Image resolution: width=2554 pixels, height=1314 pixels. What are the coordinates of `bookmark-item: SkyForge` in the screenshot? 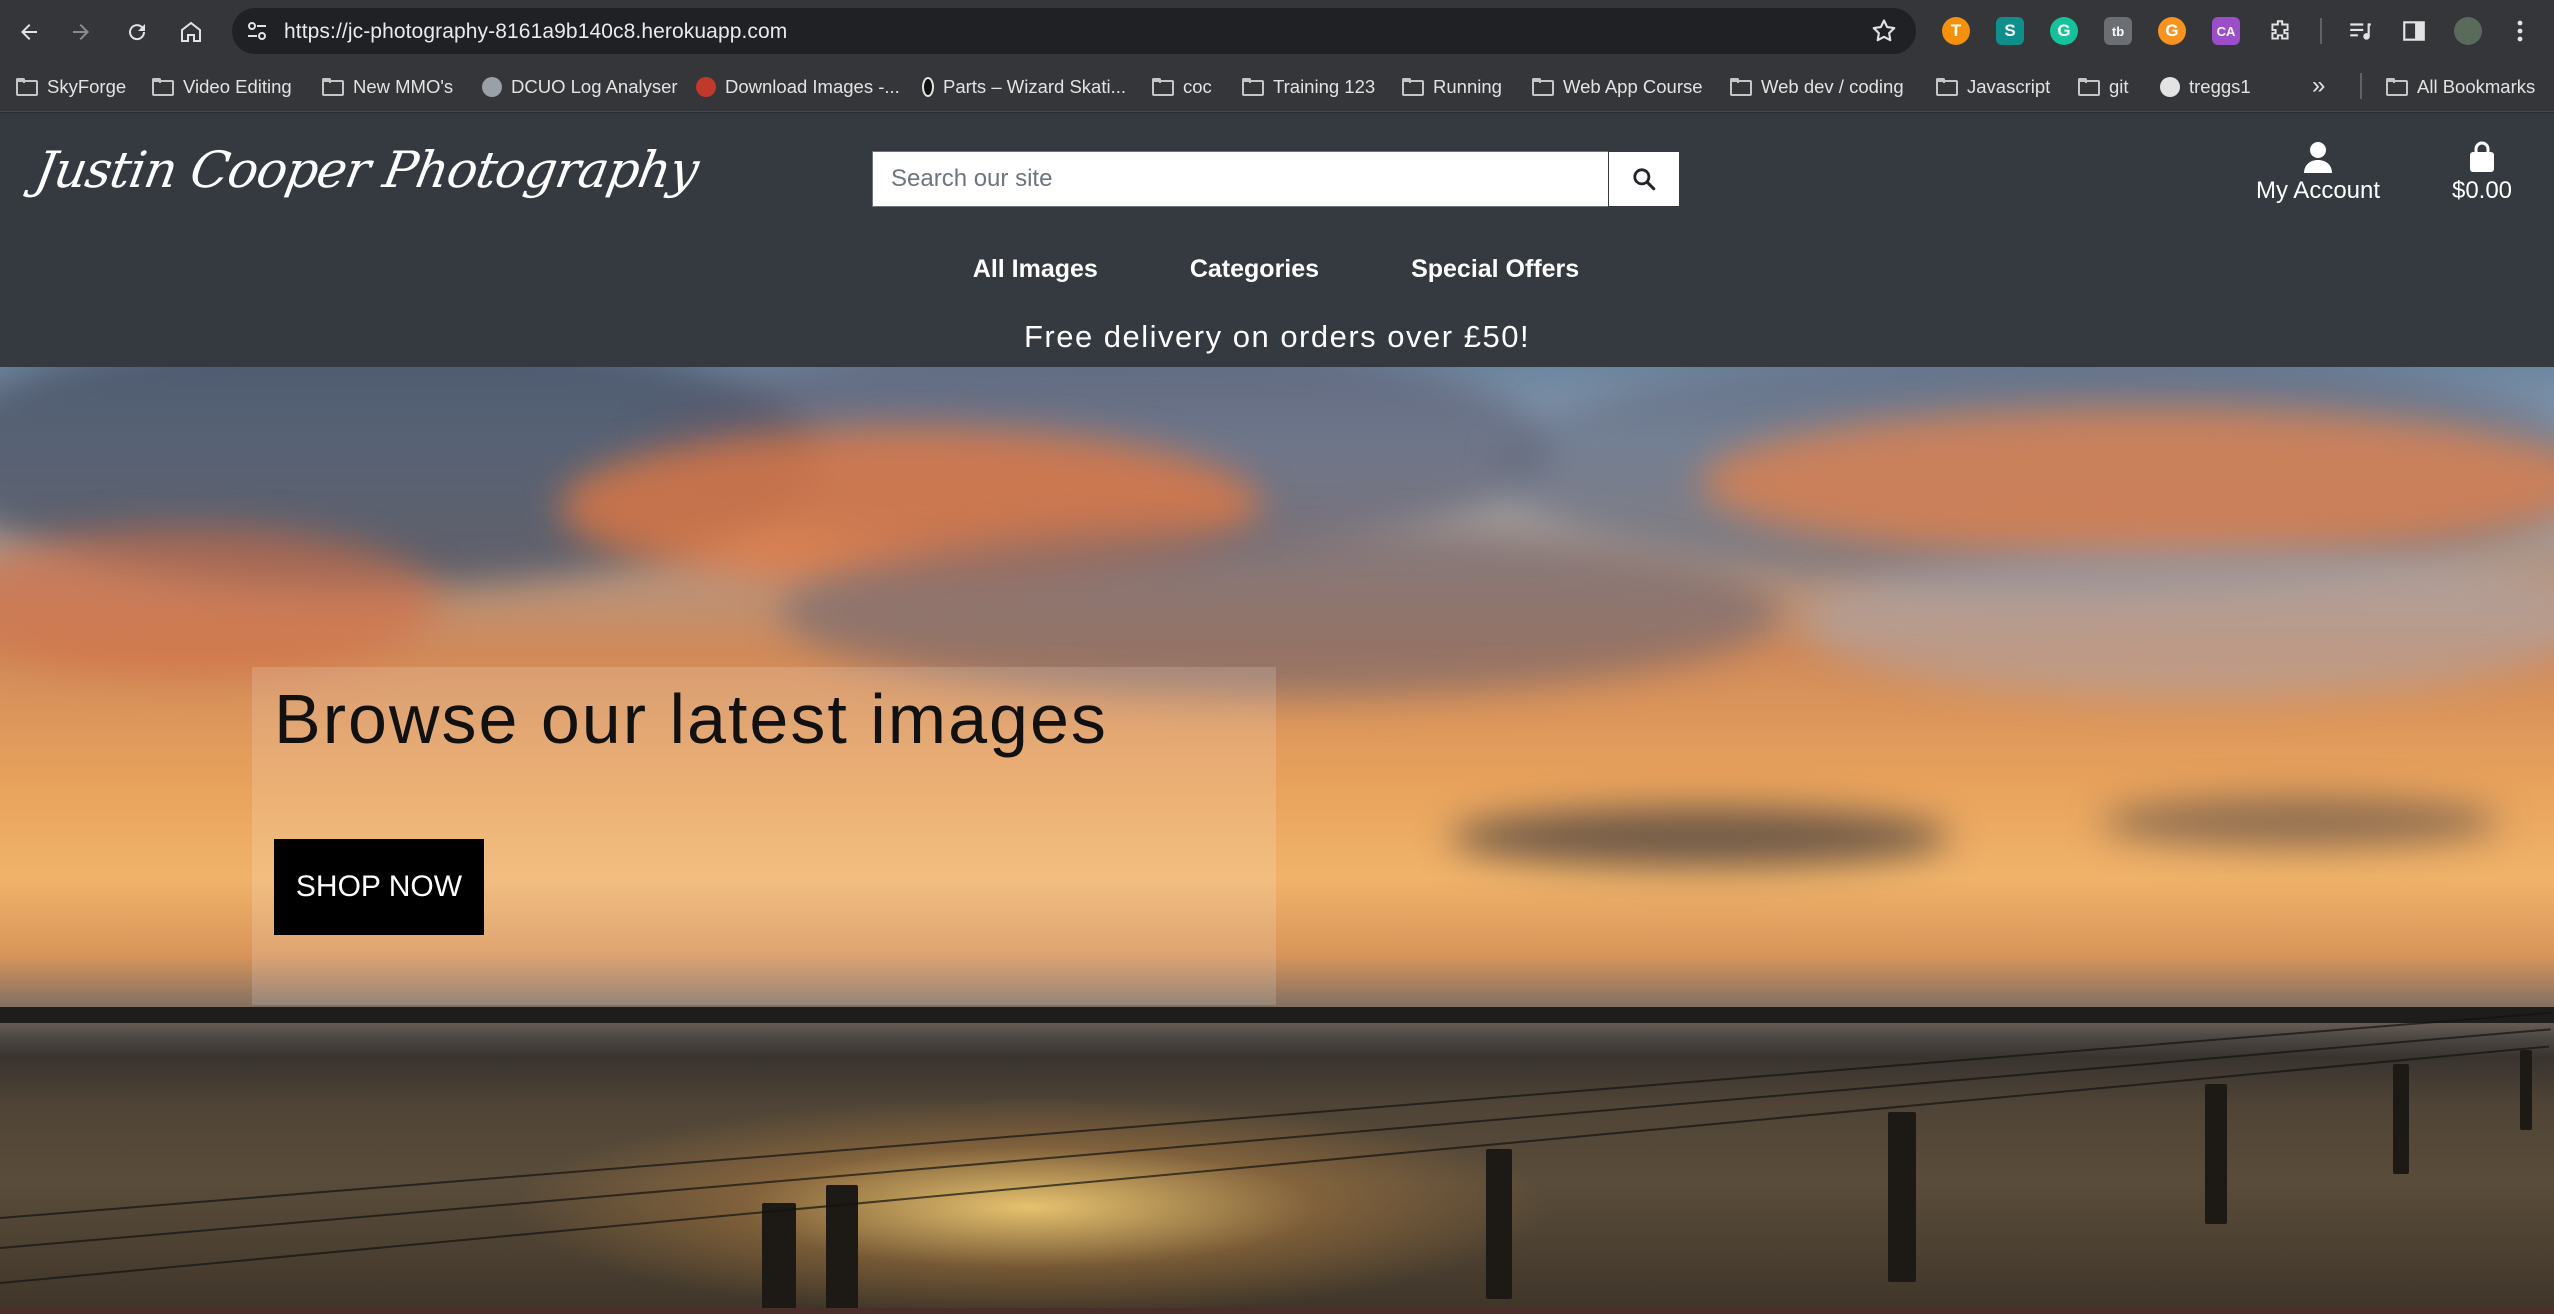 It's located at (71, 87).